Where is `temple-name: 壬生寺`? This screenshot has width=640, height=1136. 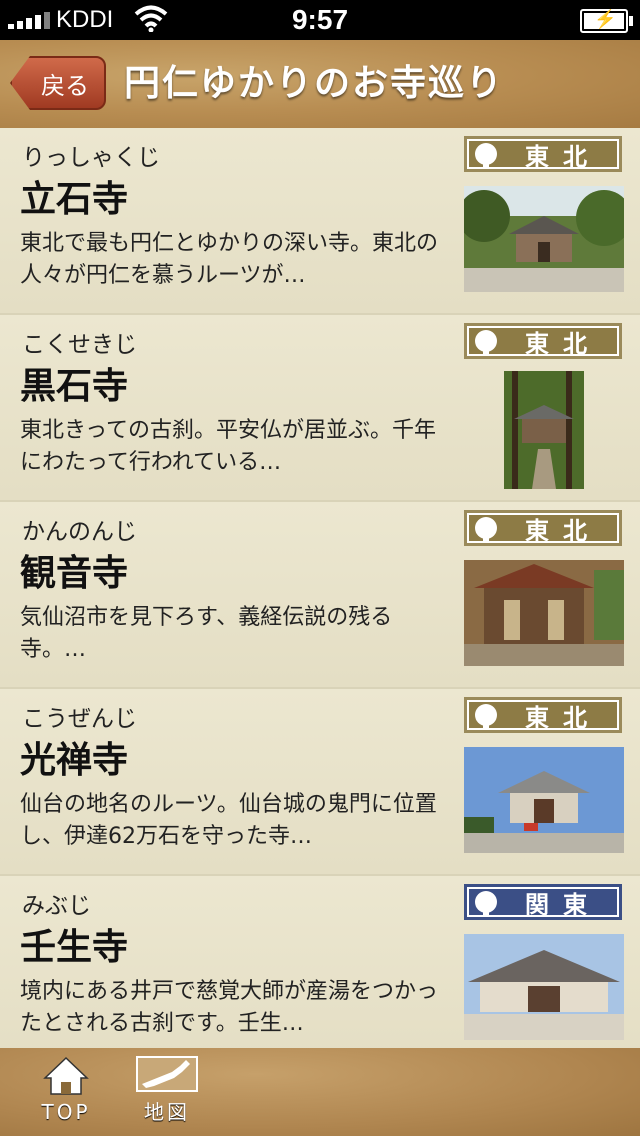 temple-name: 壬生寺 is located at coordinates (74, 947).